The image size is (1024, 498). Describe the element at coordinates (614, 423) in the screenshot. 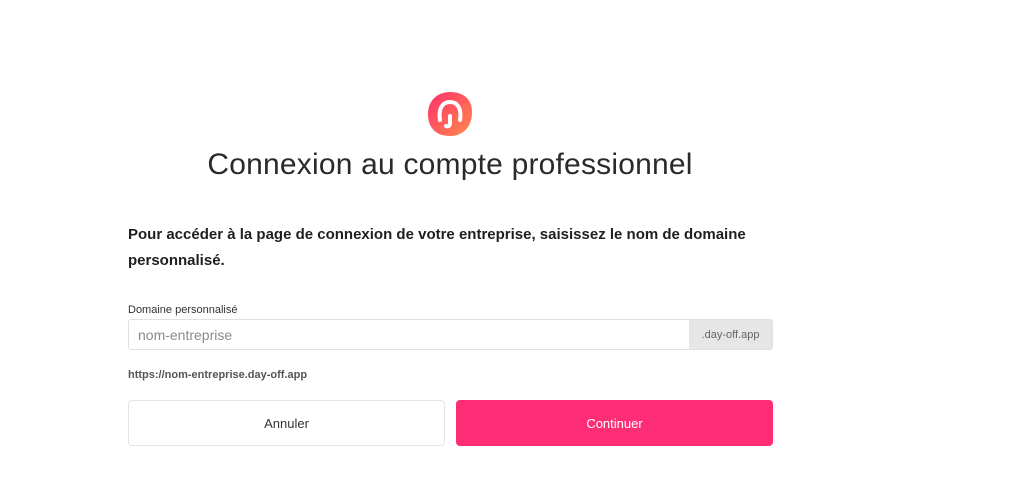

I see `continue-button: Continuer` at that location.